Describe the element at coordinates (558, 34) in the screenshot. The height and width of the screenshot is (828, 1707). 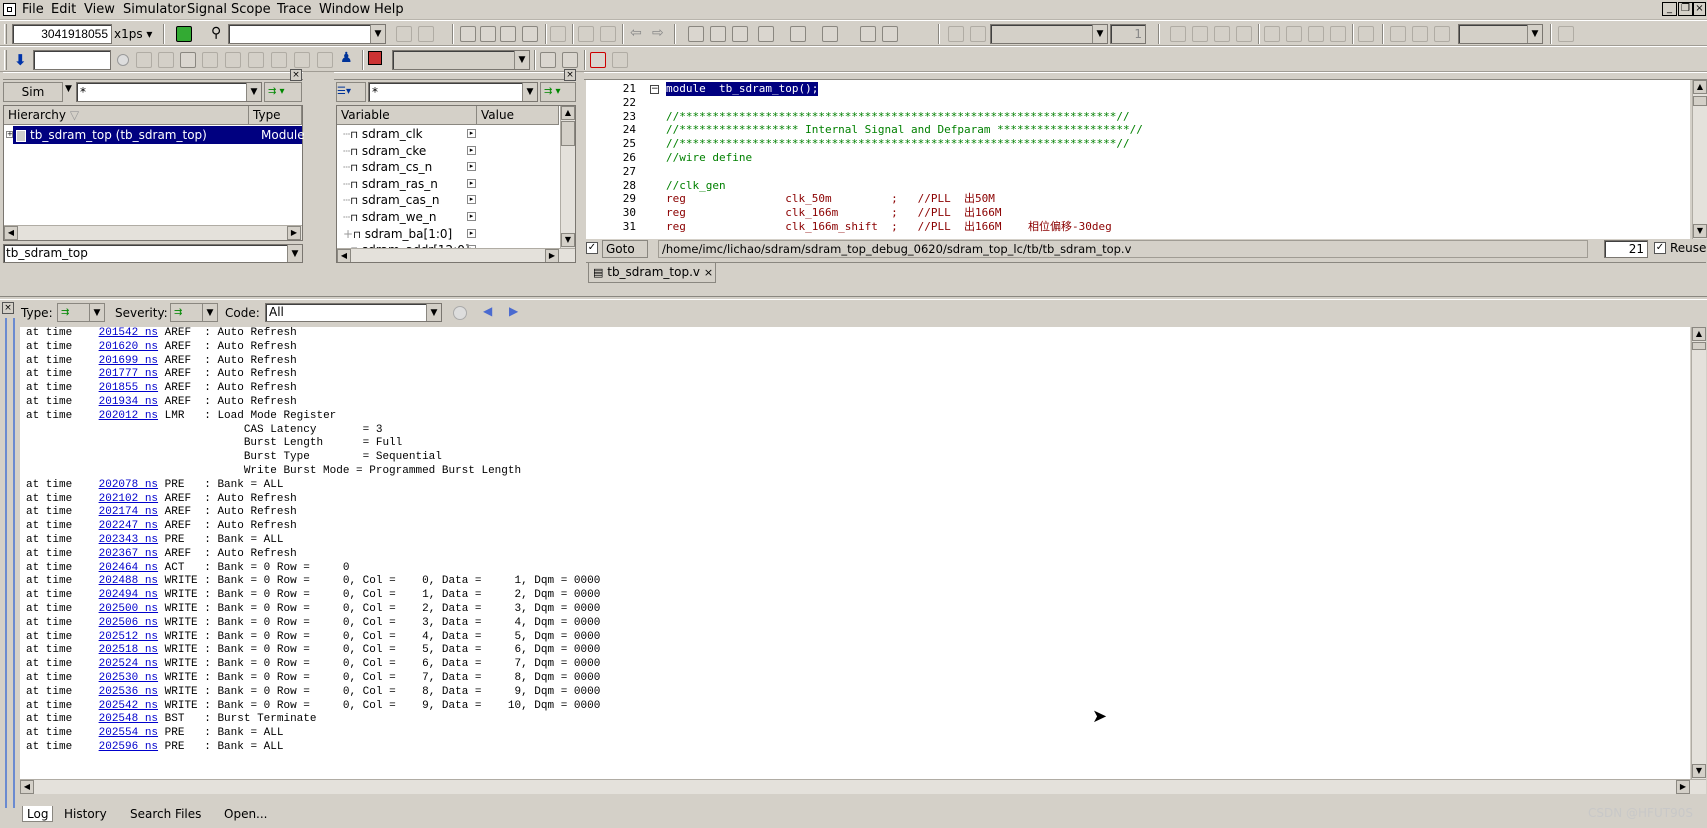
I see `document-icon` at that location.